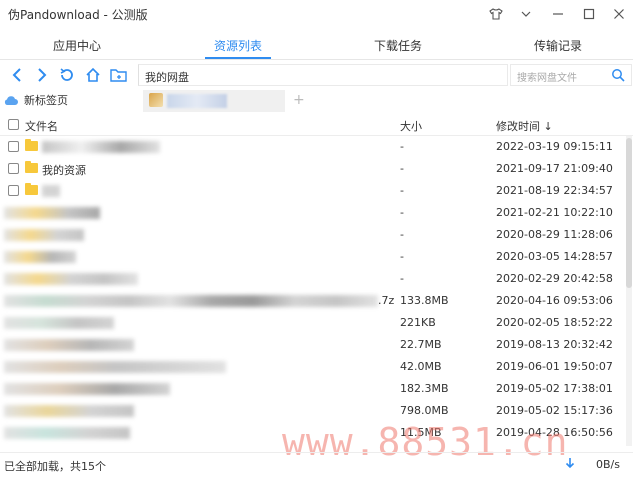 The width and height of the screenshot is (633, 477). Describe the element at coordinates (589, 14) in the screenshot. I see `maximize-icon` at that location.